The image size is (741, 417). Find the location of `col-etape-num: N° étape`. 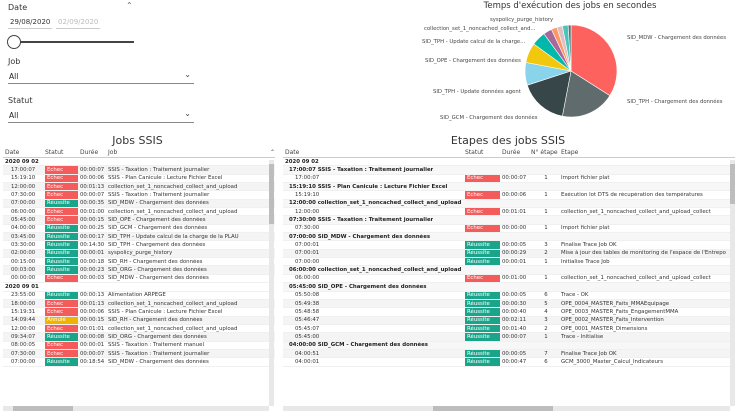

col-etape-num: N° étape is located at coordinates (546, 152).